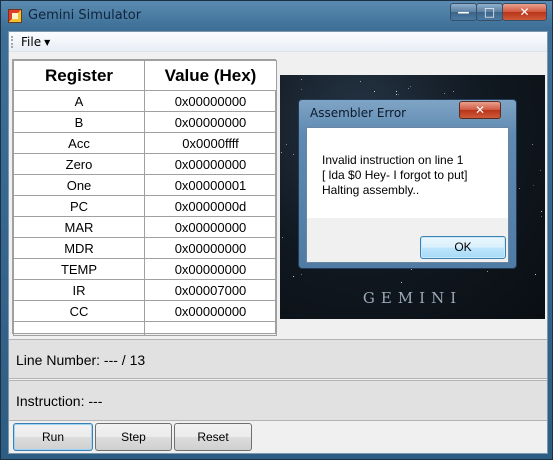 This screenshot has height=460, width=553. What do you see at coordinates (480, 110) in the screenshot?
I see `dialog-close-button: ✕` at bounding box center [480, 110].